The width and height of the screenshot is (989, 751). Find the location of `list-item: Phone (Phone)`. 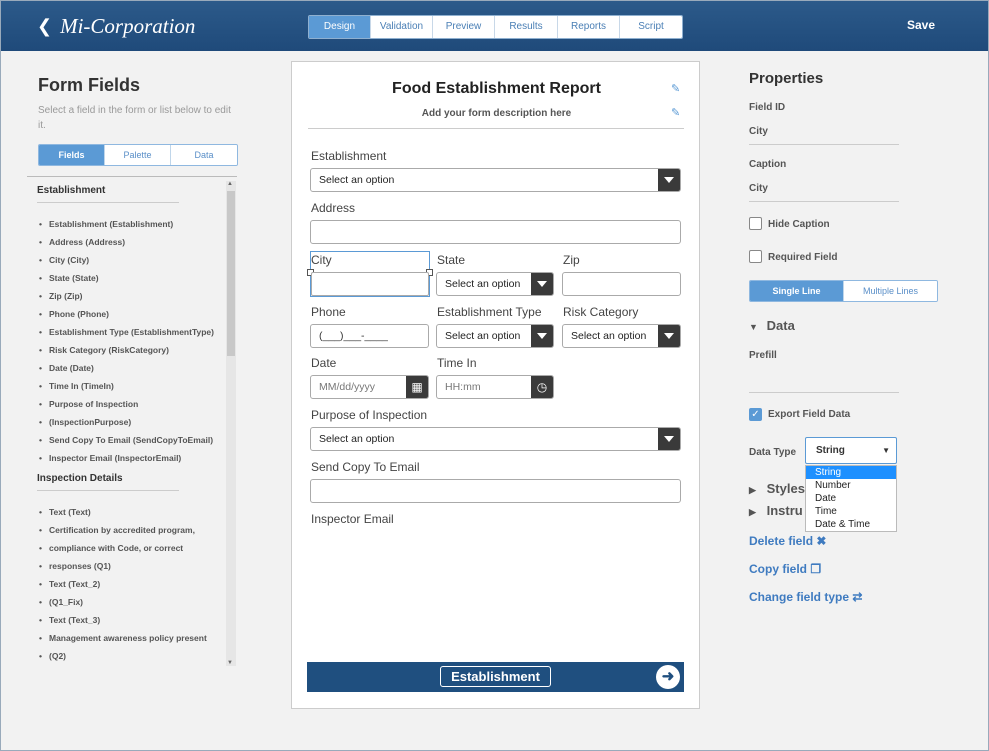

list-item: Phone (Phone) is located at coordinates (137, 314).